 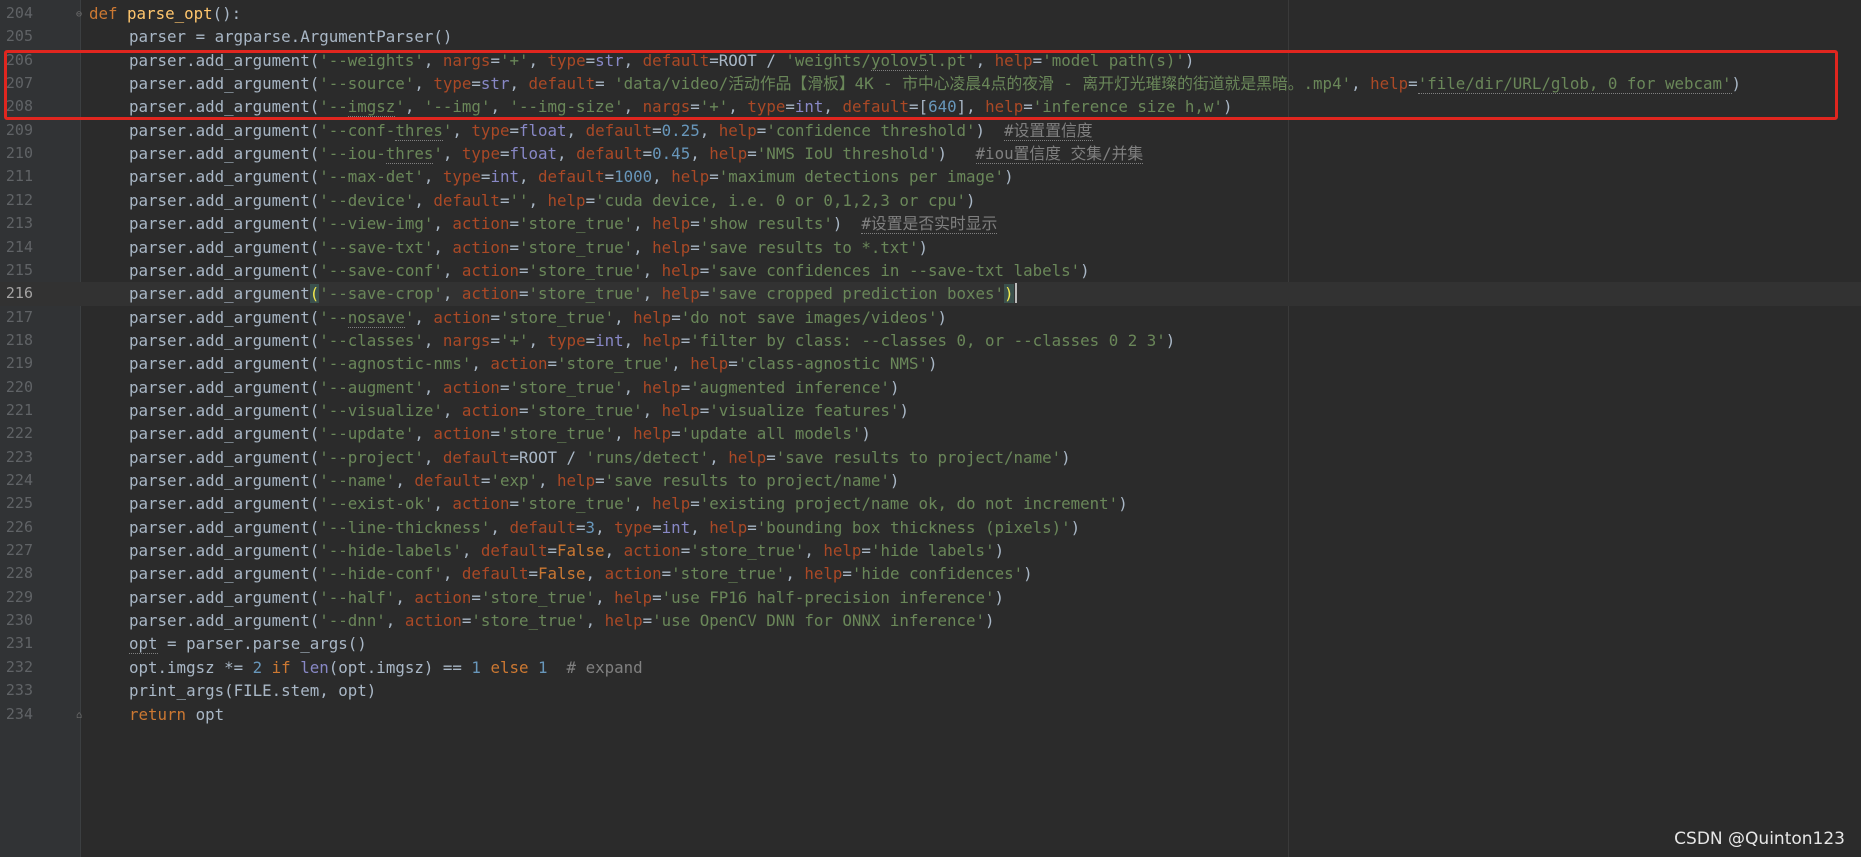 I want to click on code-token: '--max-det', so click(x=371, y=177).